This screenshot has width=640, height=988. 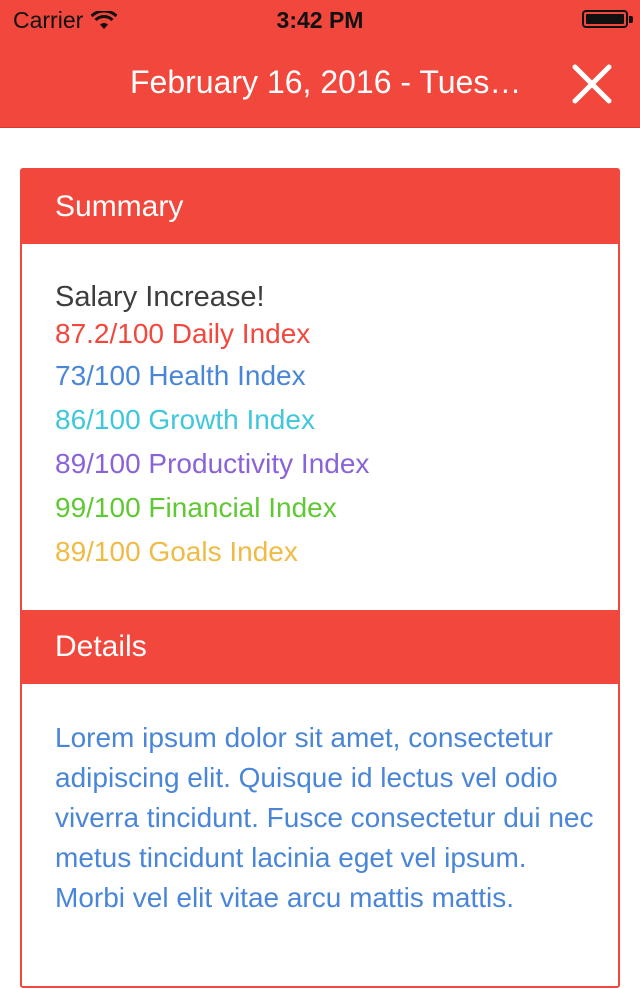 What do you see at coordinates (327, 82) in the screenshot?
I see `nav-title: February 16, 2016 - Tuesday` at bounding box center [327, 82].